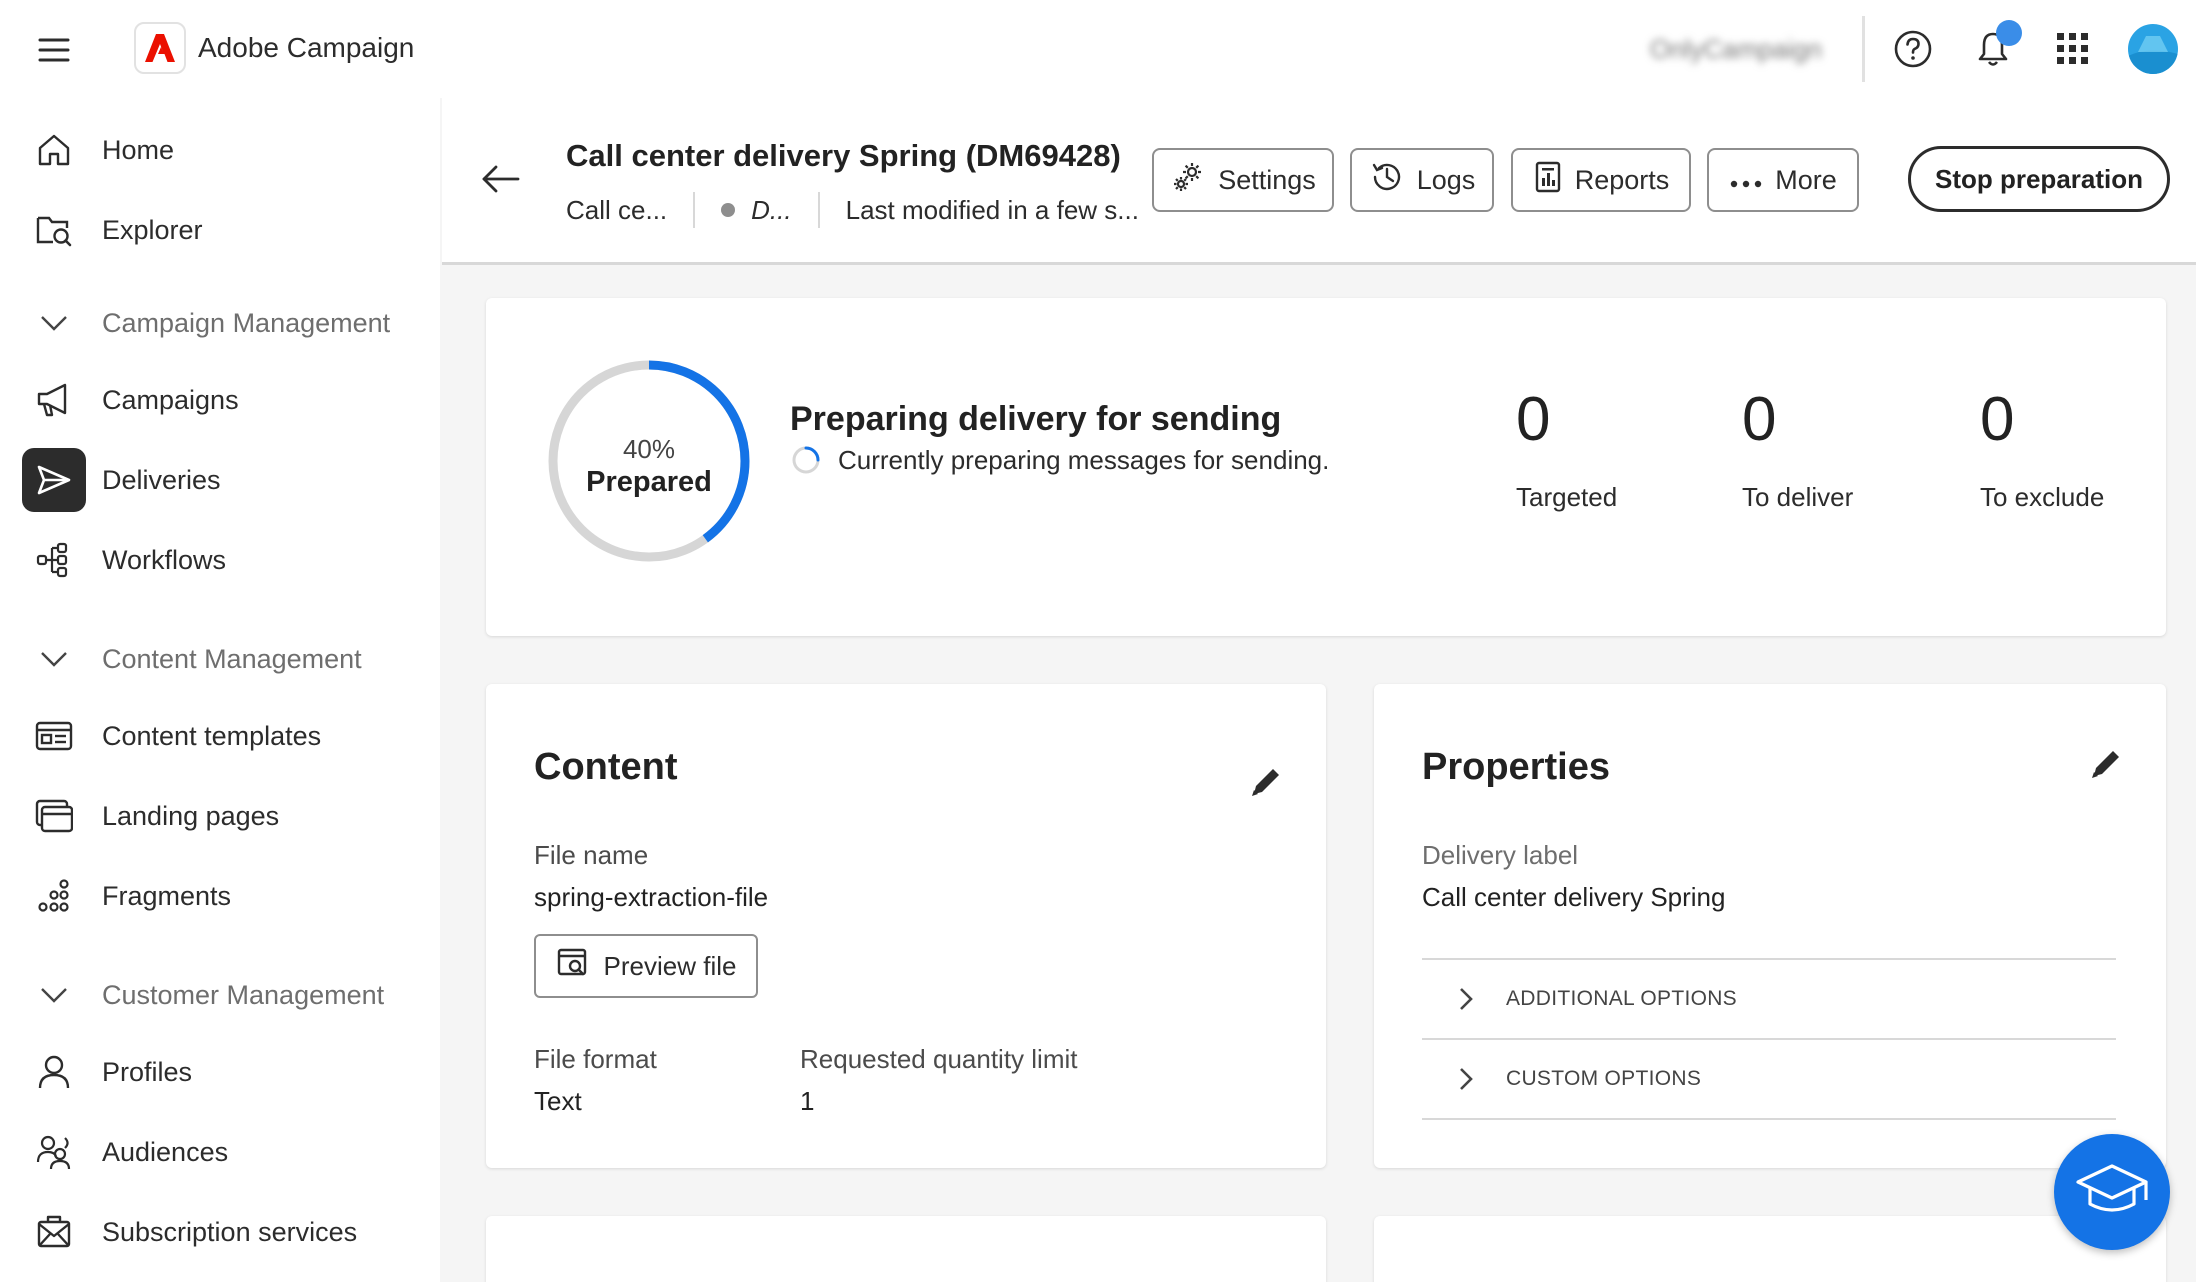  I want to click on adobe-logo-icon, so click(160, 48).